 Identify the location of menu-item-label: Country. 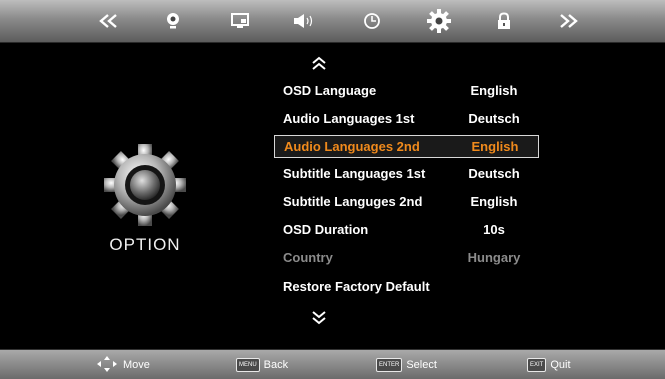
(308, 257).